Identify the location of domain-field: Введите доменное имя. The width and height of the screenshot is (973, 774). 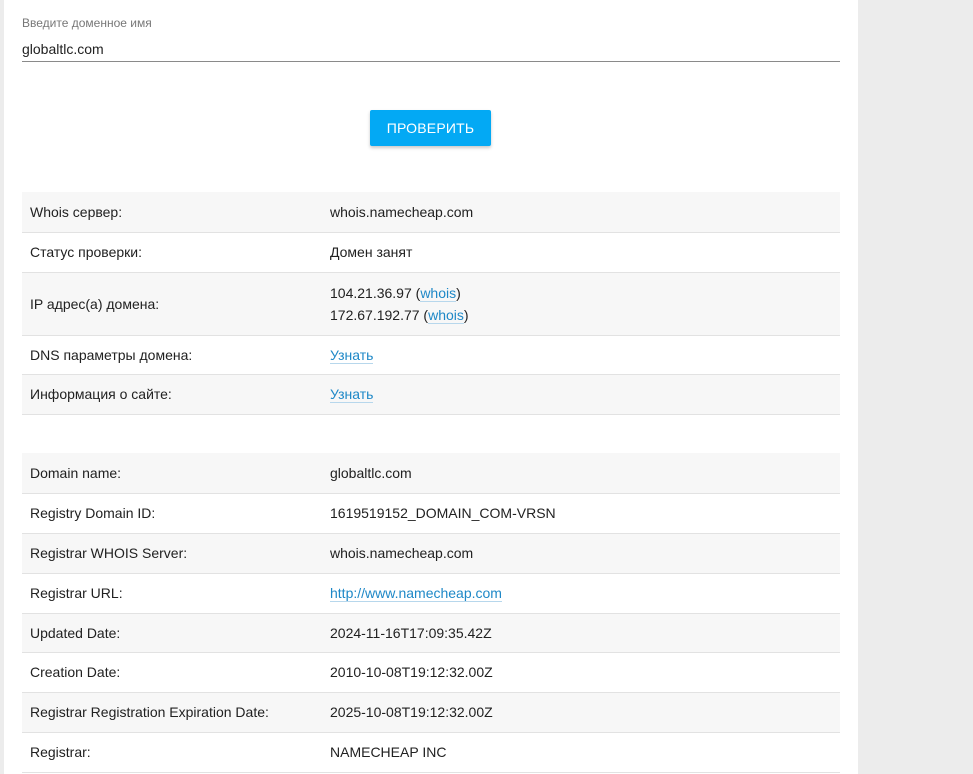
(431, 38).